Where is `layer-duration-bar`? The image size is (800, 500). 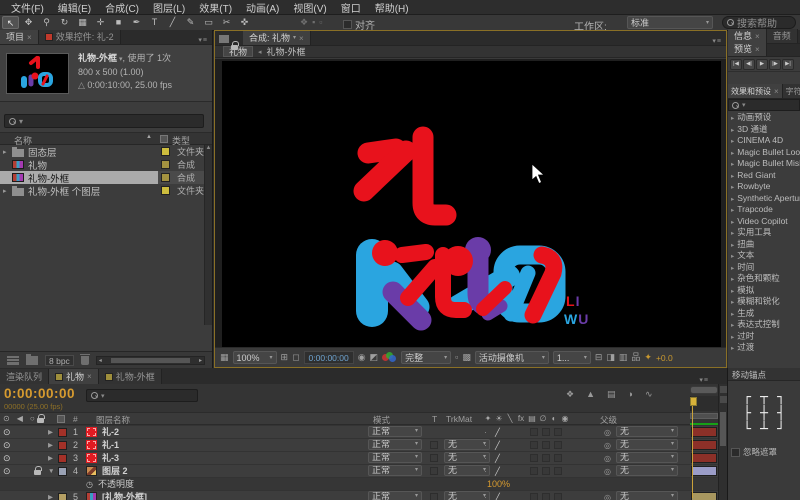
layer-duration-bar is located at coordinates (704, 432).